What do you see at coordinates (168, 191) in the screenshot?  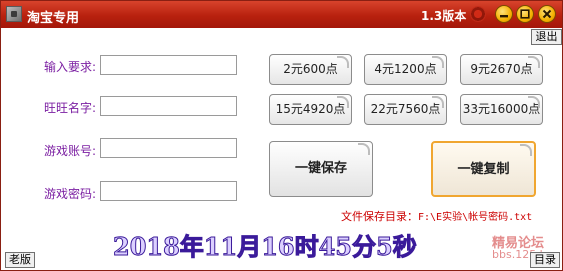 I see `password-input` at bounding box center [168, 191].